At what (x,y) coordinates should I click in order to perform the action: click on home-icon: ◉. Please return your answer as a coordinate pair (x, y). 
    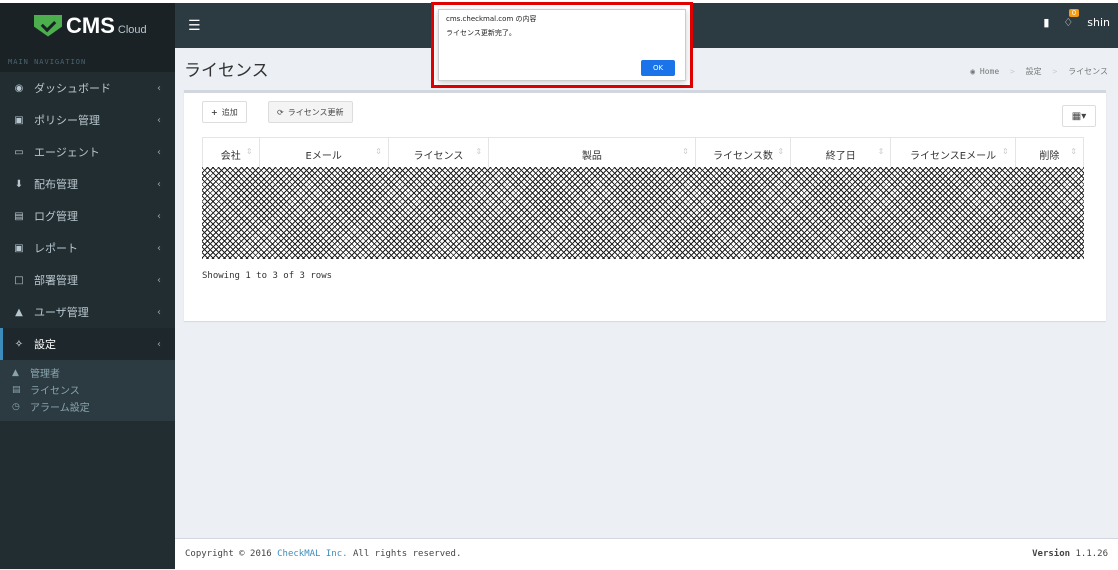
    Looking at the image, I should click on (973, 71).